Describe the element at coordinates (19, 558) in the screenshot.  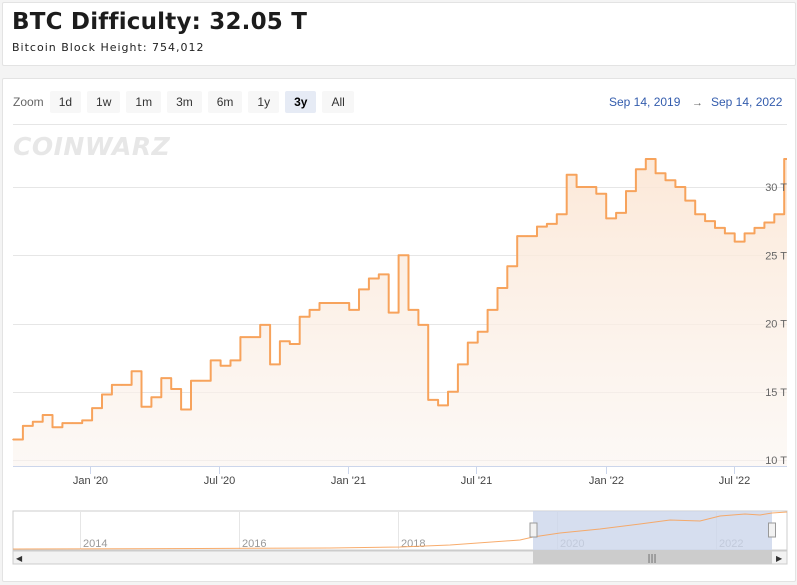
I see `scroll-left-arrow: ◀` at that location.